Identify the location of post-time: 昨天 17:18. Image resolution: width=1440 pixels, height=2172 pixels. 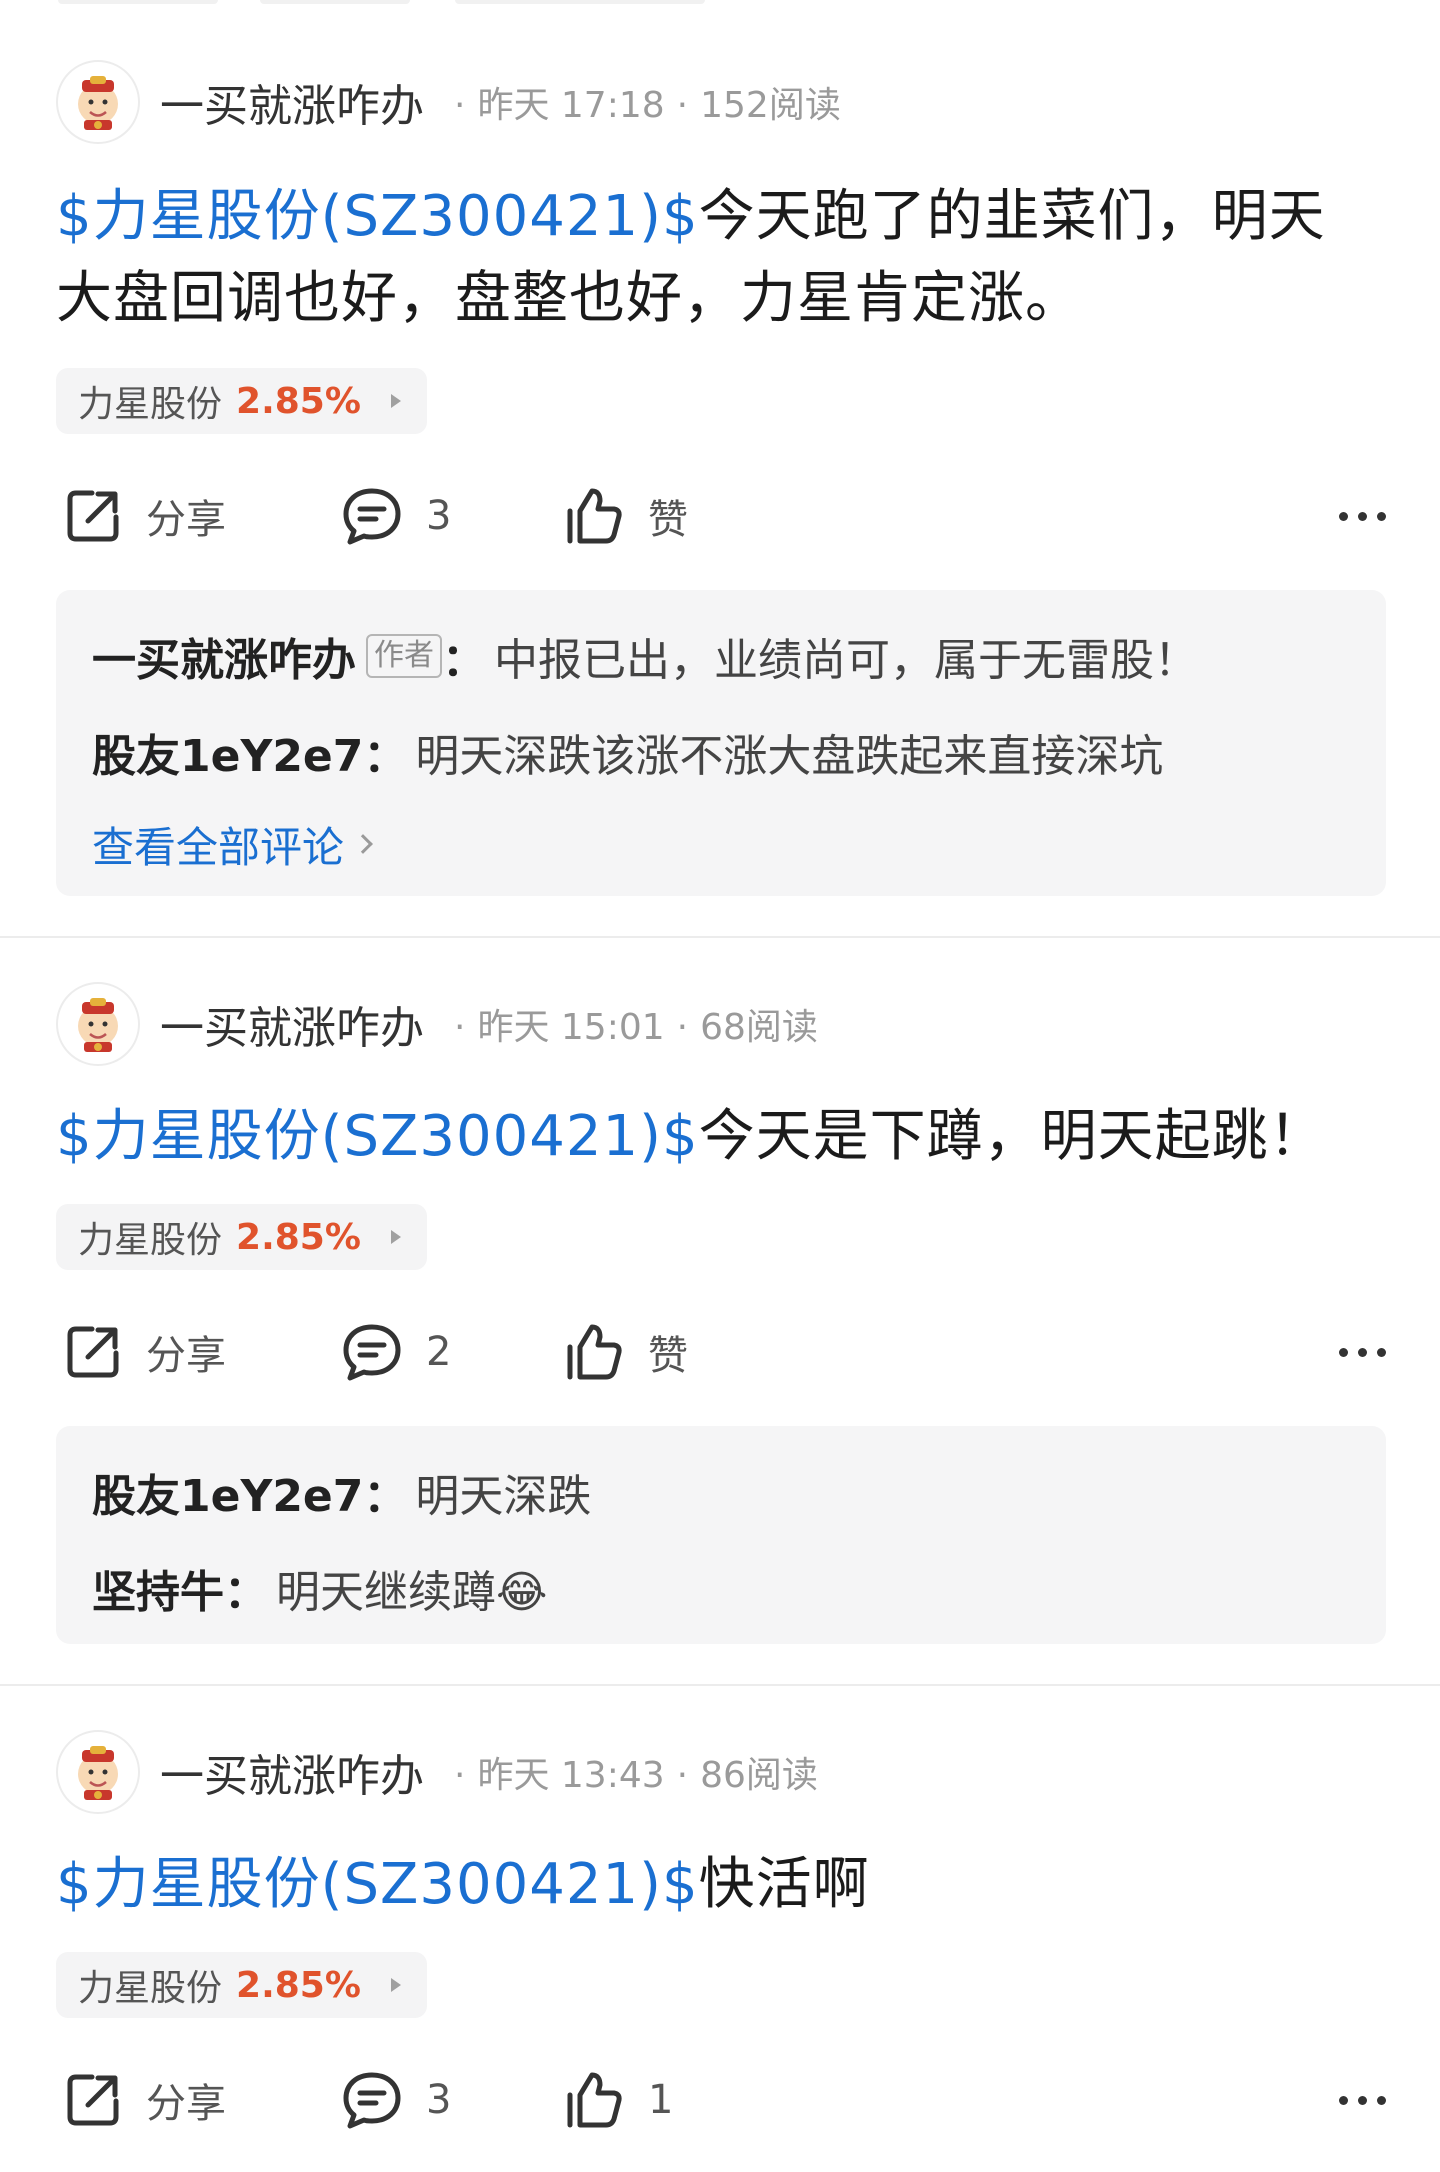
(571, 105).